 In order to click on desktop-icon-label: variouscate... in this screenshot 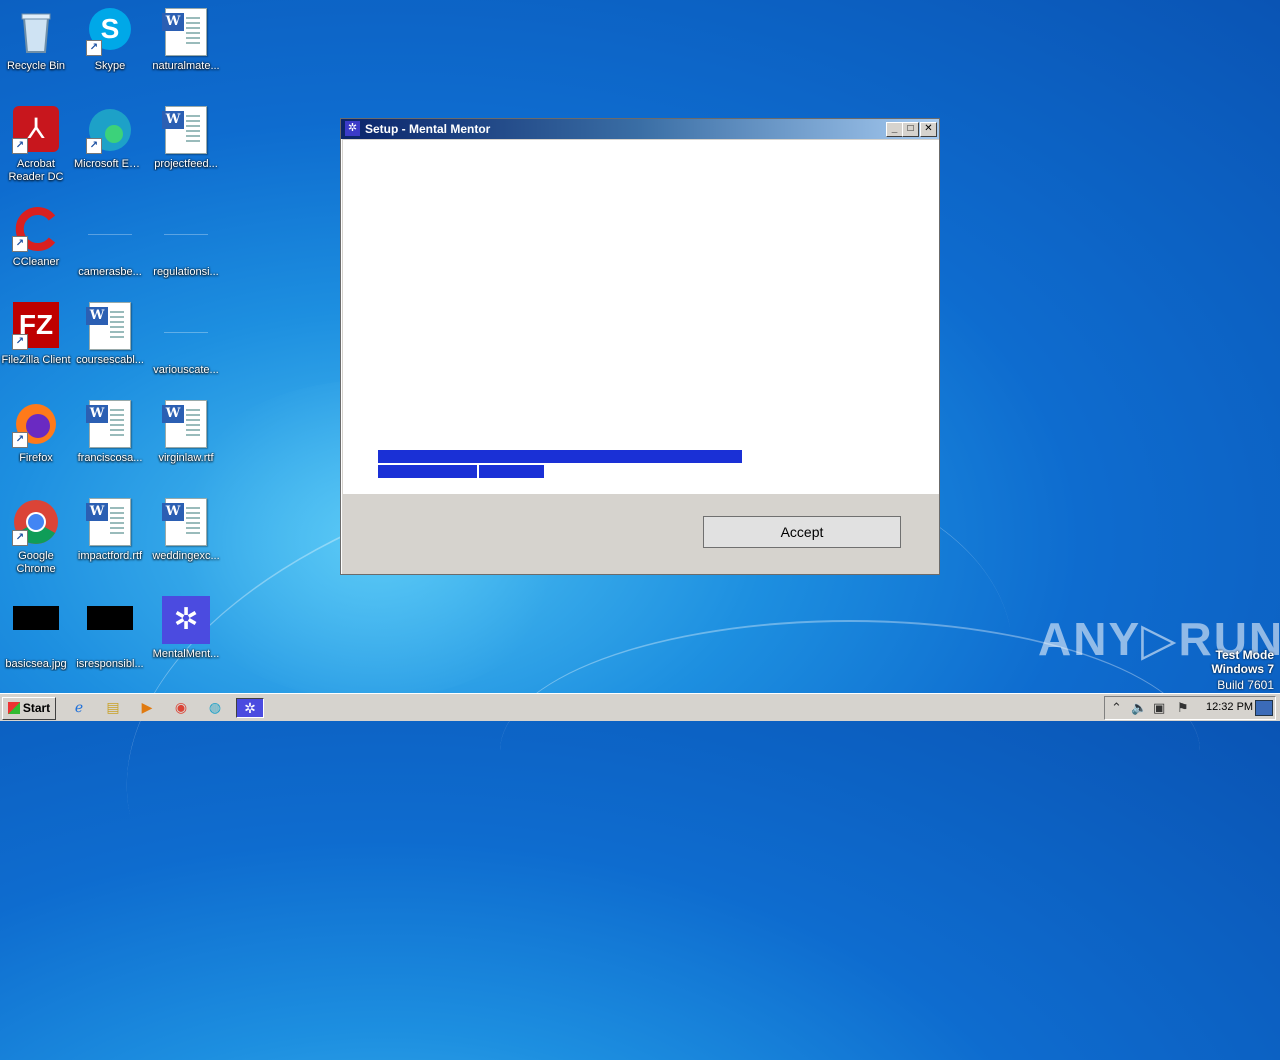, I will do `click(186, 370)`.